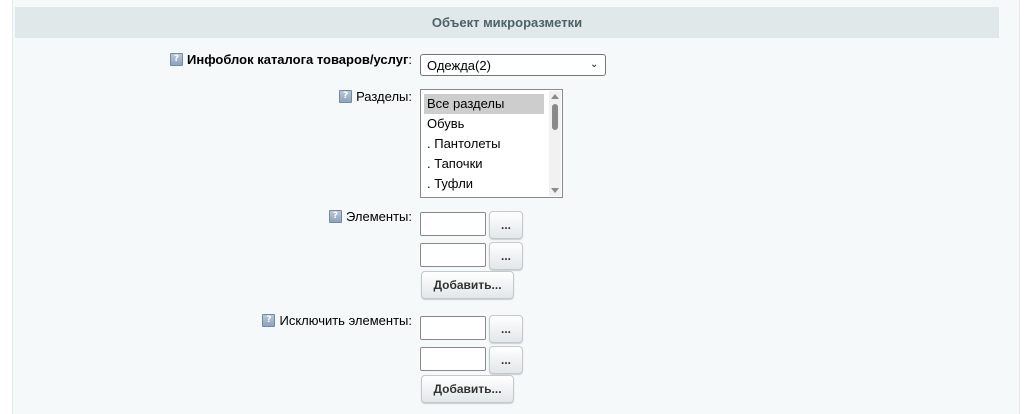  Describe the element at coordinates (379, 216) in the screenshot. I see `elements-label: Элементы:` at that location.